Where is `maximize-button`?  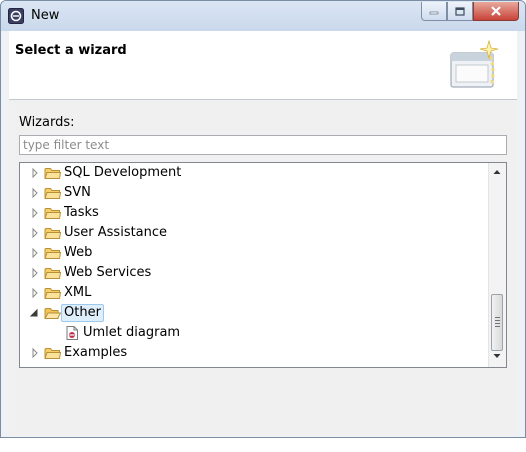
maximize-button is located at coordinates (460, 11).